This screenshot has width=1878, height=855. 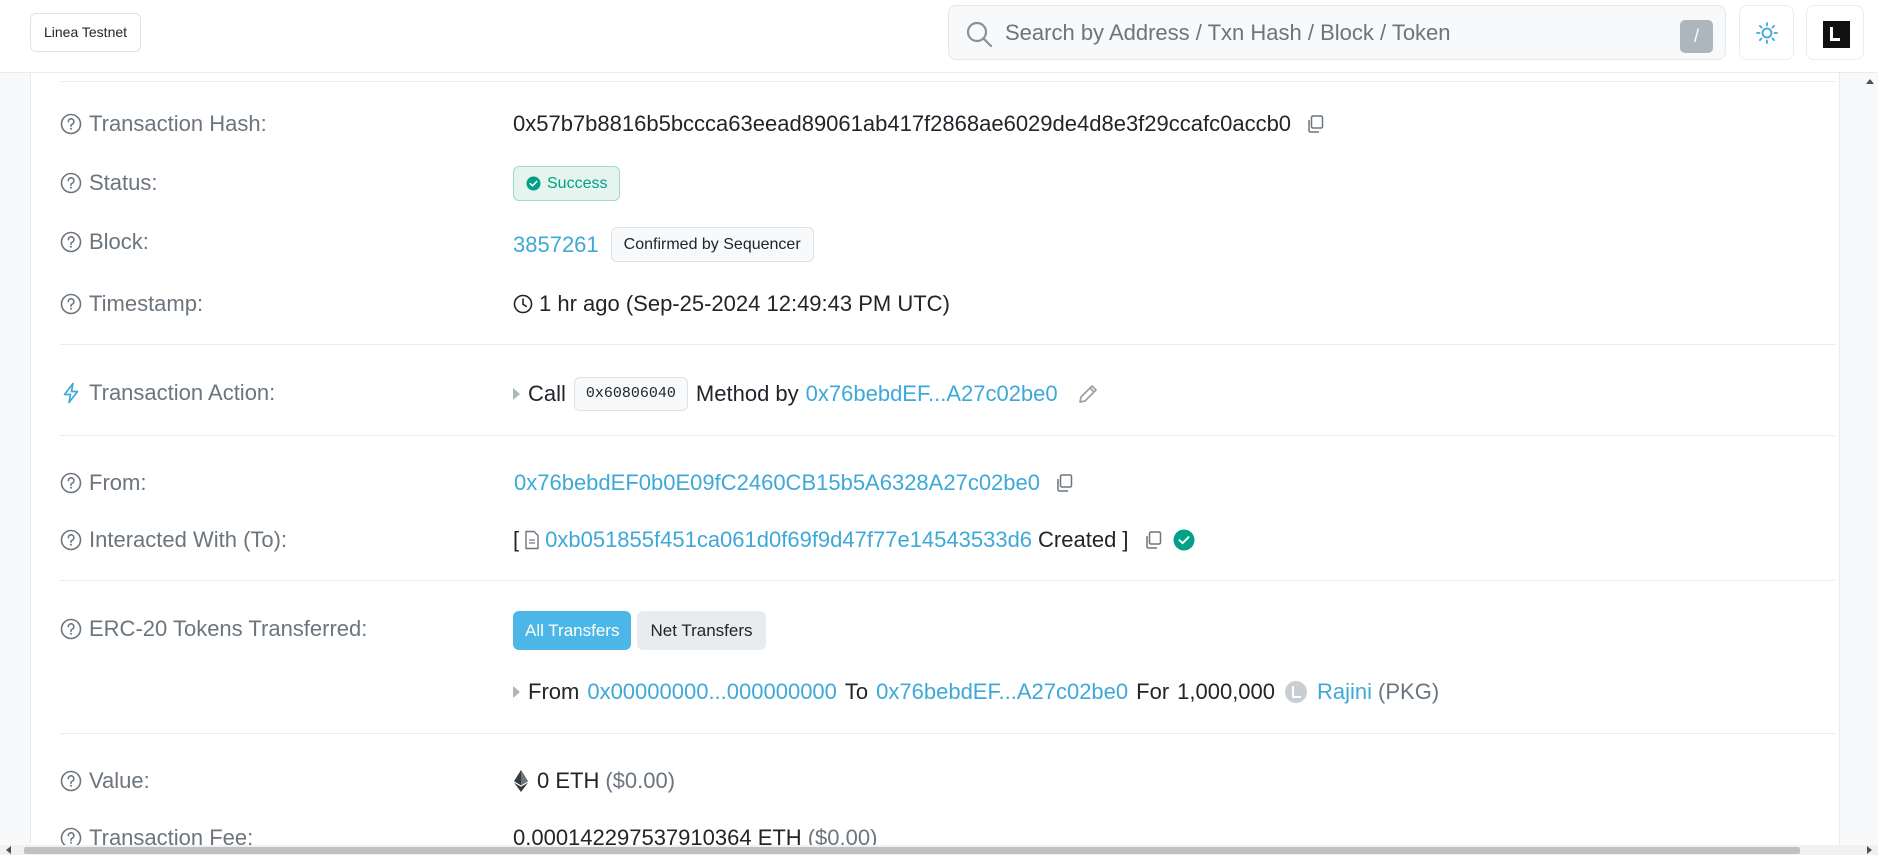 I want to click on erc20-label-text: ERC-20 Tokens Transferred:, so click(x=228, y=628).